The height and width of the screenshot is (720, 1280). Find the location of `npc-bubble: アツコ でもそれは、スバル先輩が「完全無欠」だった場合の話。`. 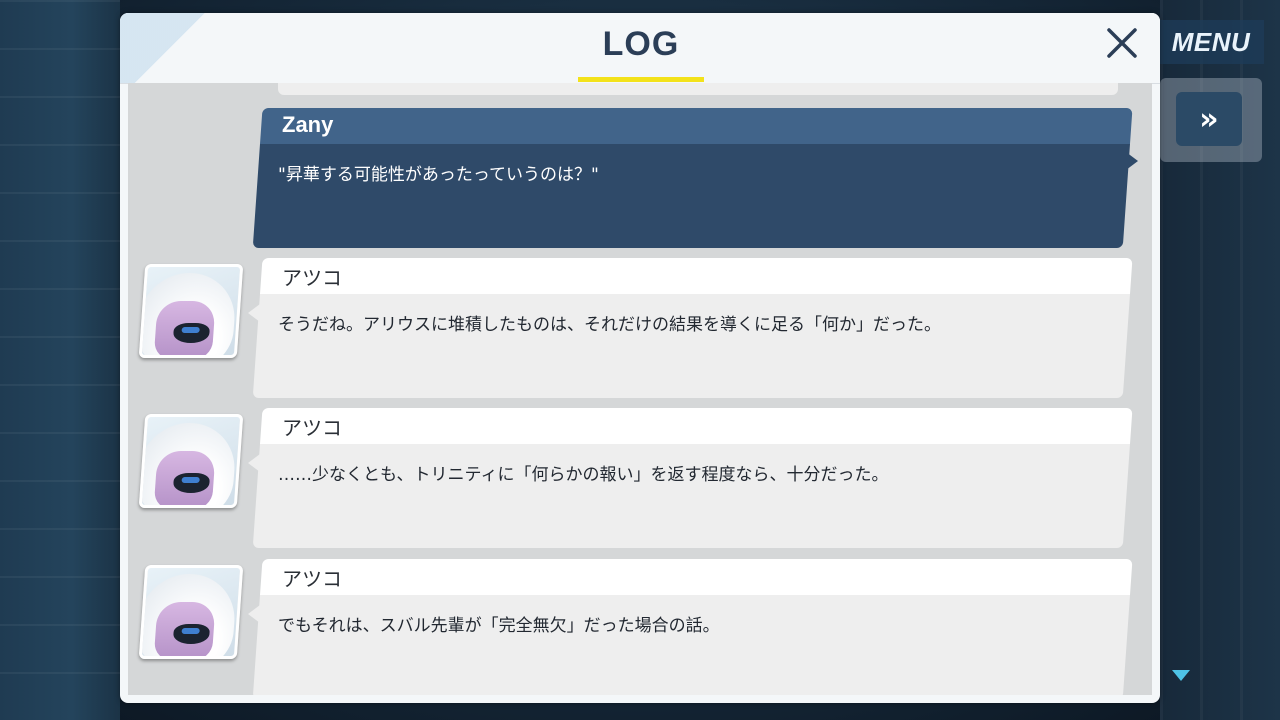

npc-bubble: アツコ でもそれは、スバル先輩が「完全無欠」だった場合の話。 is located at coordinates (693, 627).